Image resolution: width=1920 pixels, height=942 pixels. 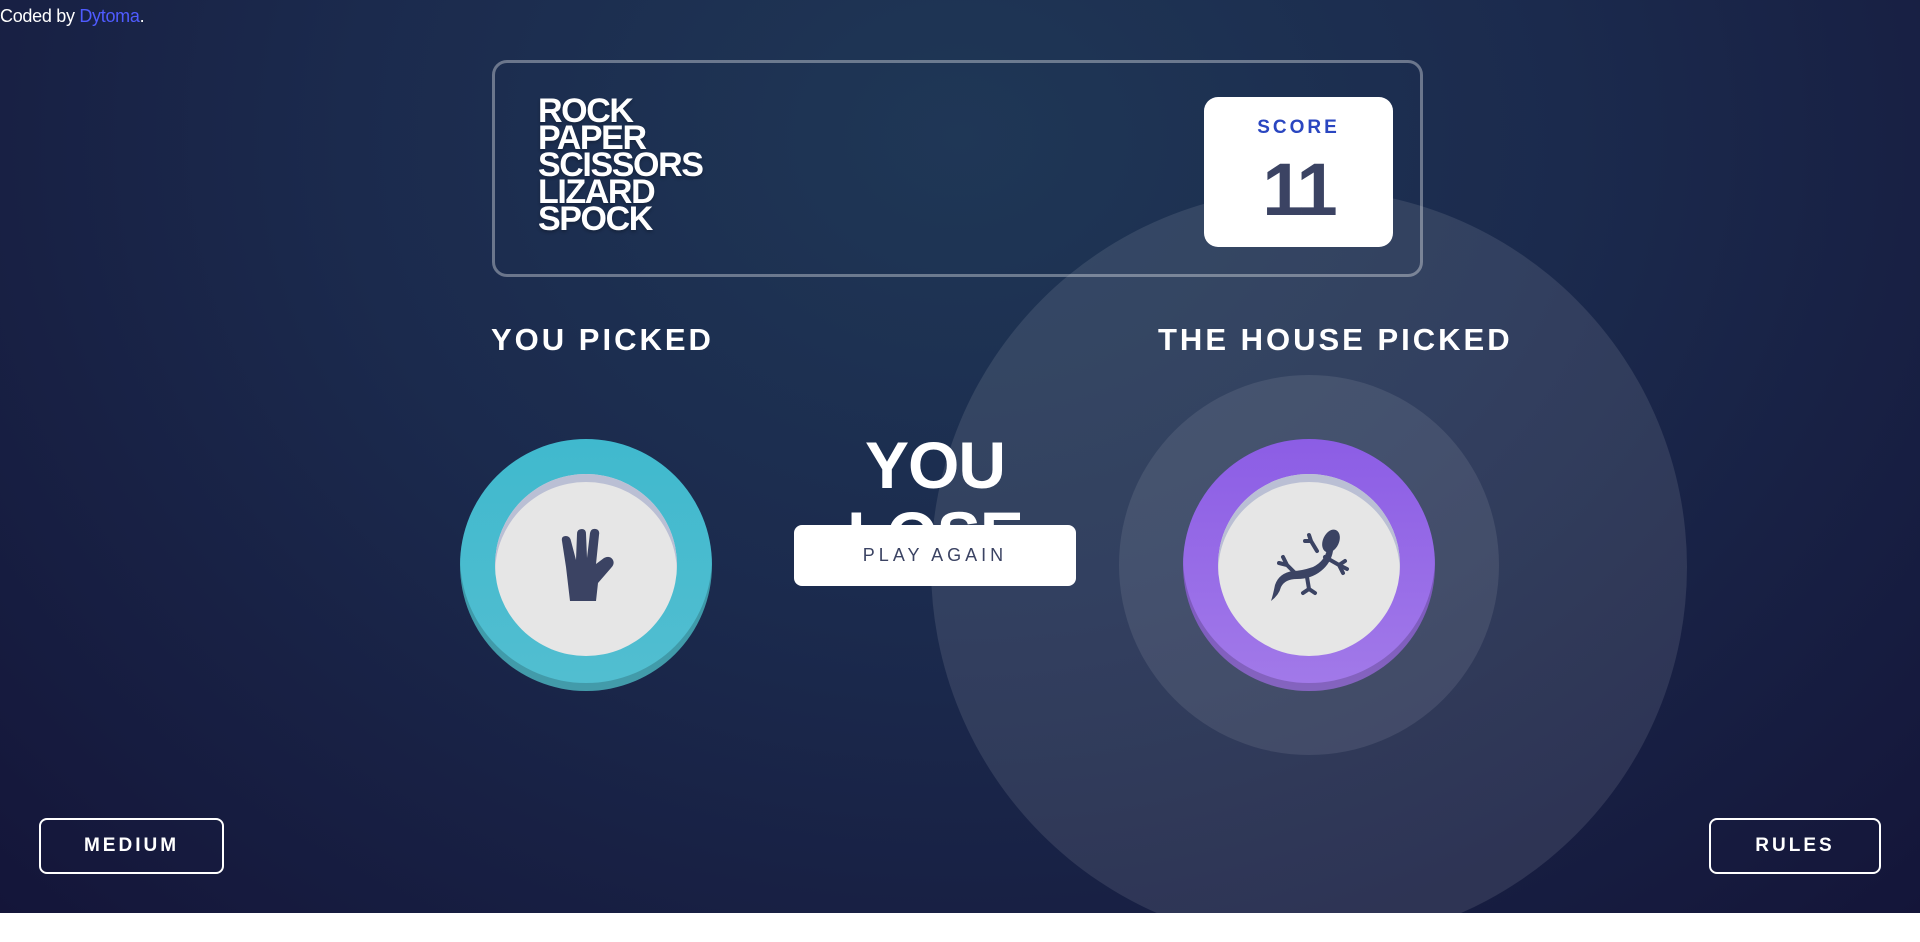 What do you see at coordinates (131, 846) in the screenshot?
I see `difficulty-button: MEDIUM` at bounding box center [131, 846].